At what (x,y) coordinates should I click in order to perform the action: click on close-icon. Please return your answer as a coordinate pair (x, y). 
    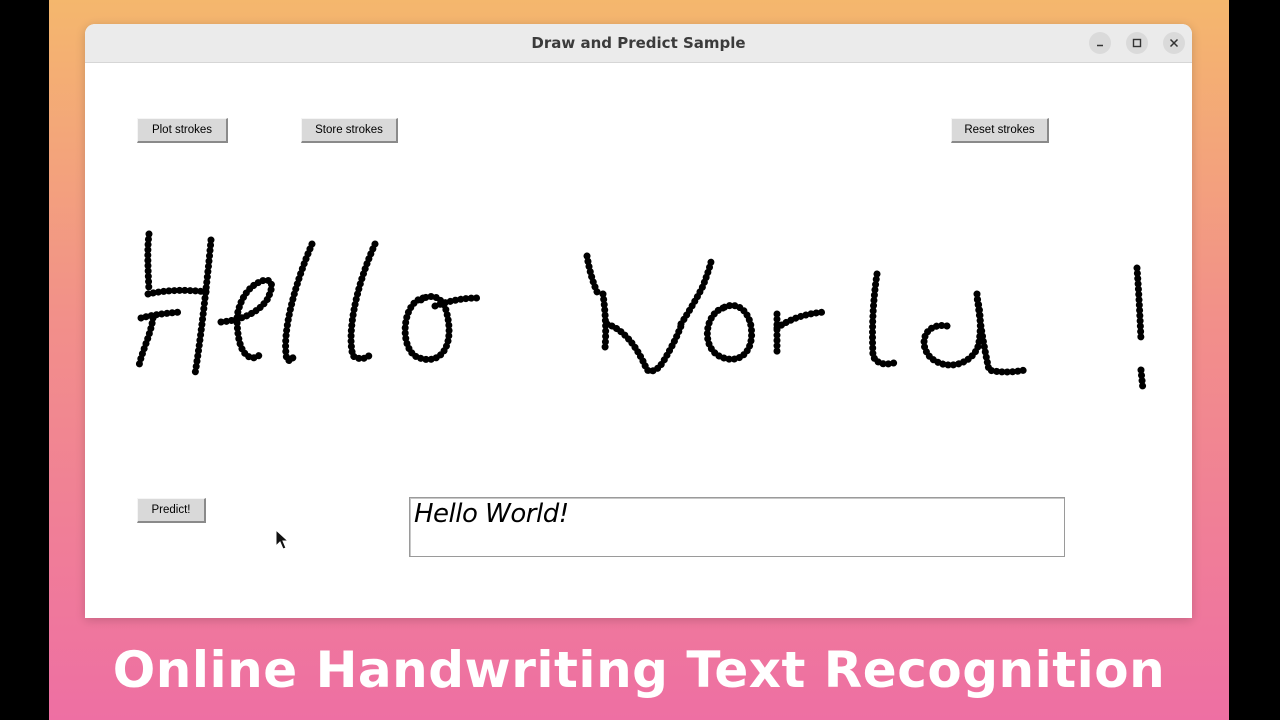
    Looking at the image, I should click on (1174, 43).